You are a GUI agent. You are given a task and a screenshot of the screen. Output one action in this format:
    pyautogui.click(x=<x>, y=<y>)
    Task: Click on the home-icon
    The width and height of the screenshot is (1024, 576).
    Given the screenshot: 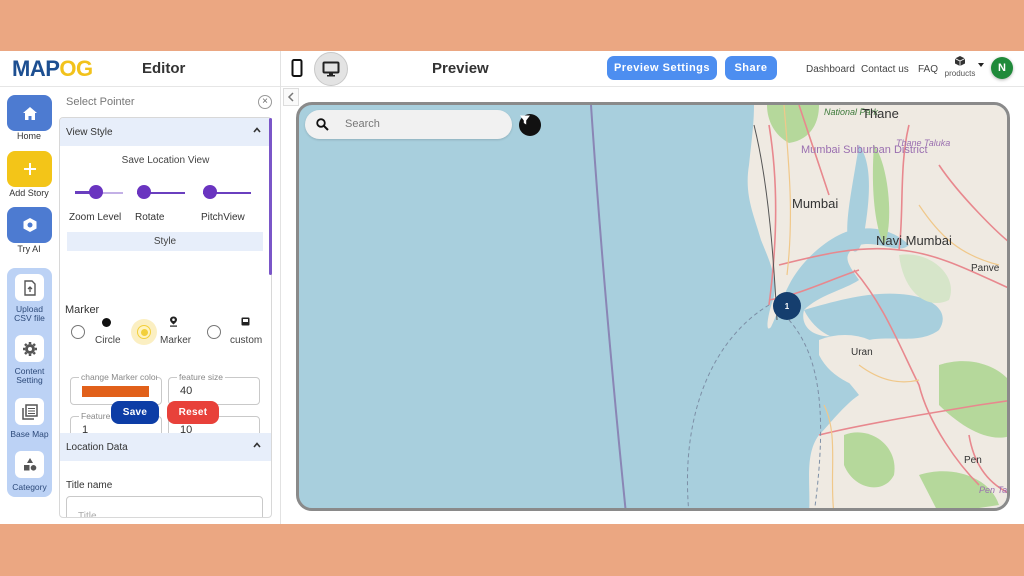 What is the action you would take?
    pyautogui.click(x=29, y=113)
    